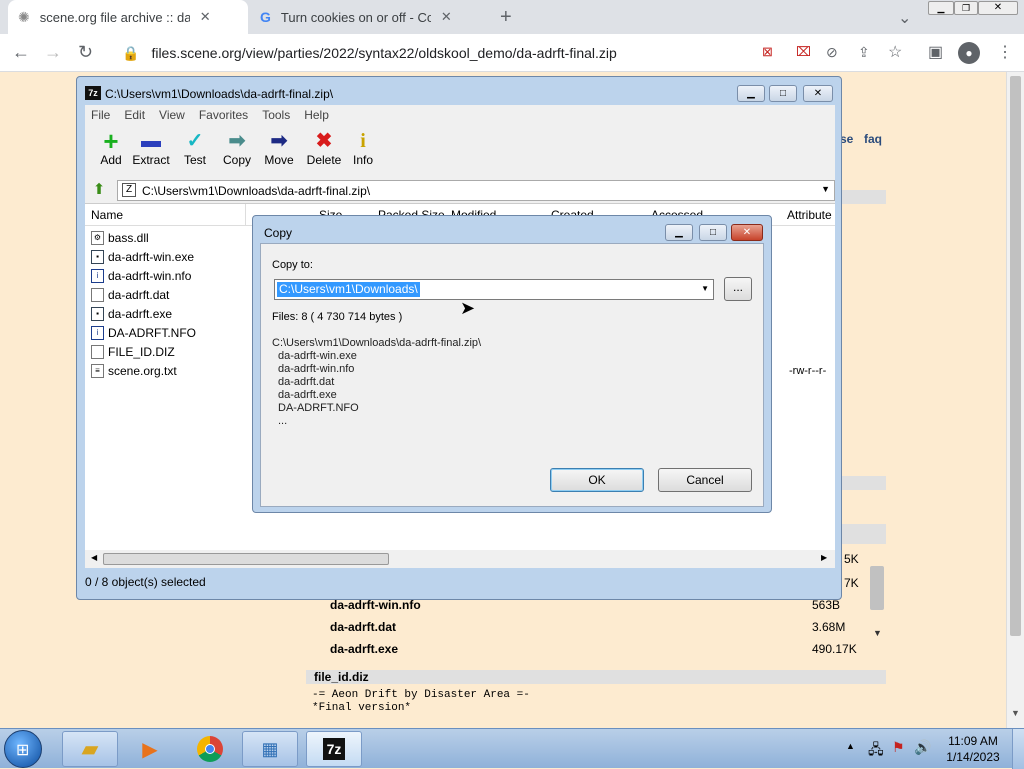 Image resolution: width=1024 pixels, height=769 pixels. What do you see at coordinates (460, 559) in the screenshot?
I see `horizontal-scrollbar: ◀ ▶` at bounding box center [460, 559].